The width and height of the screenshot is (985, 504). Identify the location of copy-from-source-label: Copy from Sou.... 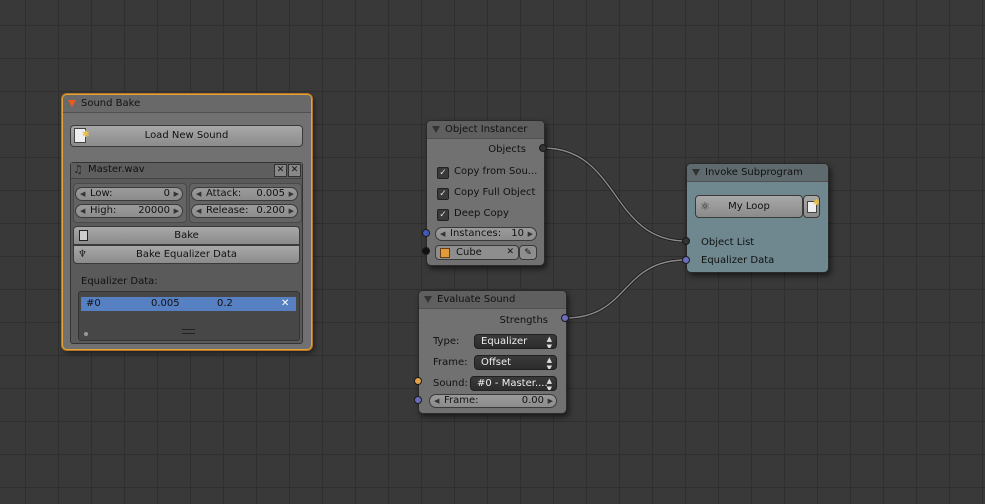
(496, 171).